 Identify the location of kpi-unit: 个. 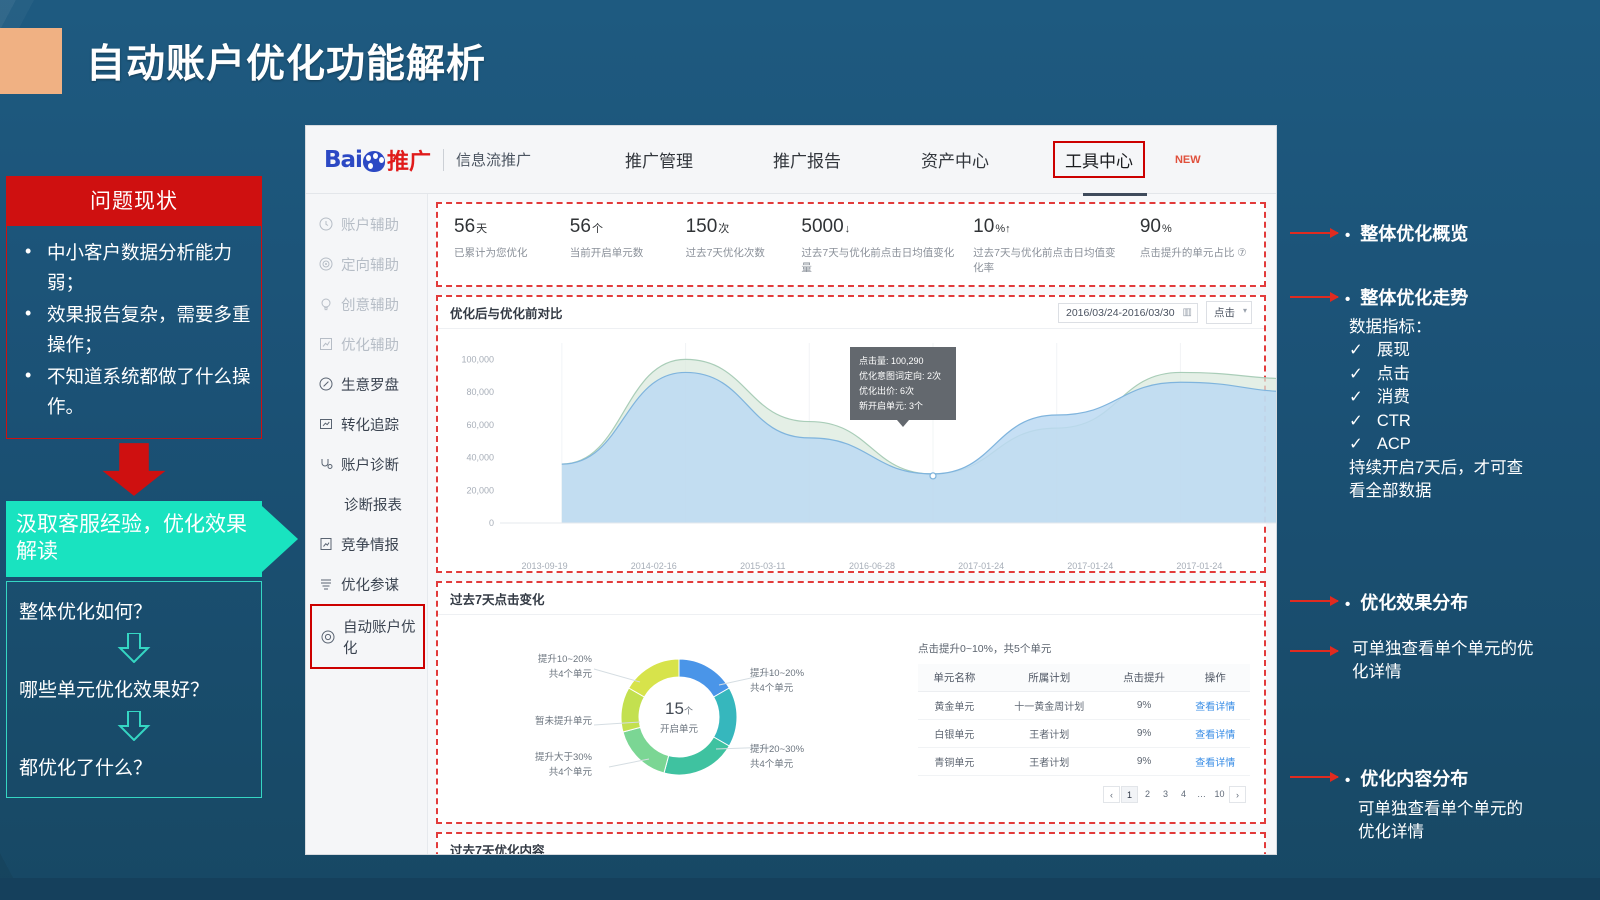
(597, 229).